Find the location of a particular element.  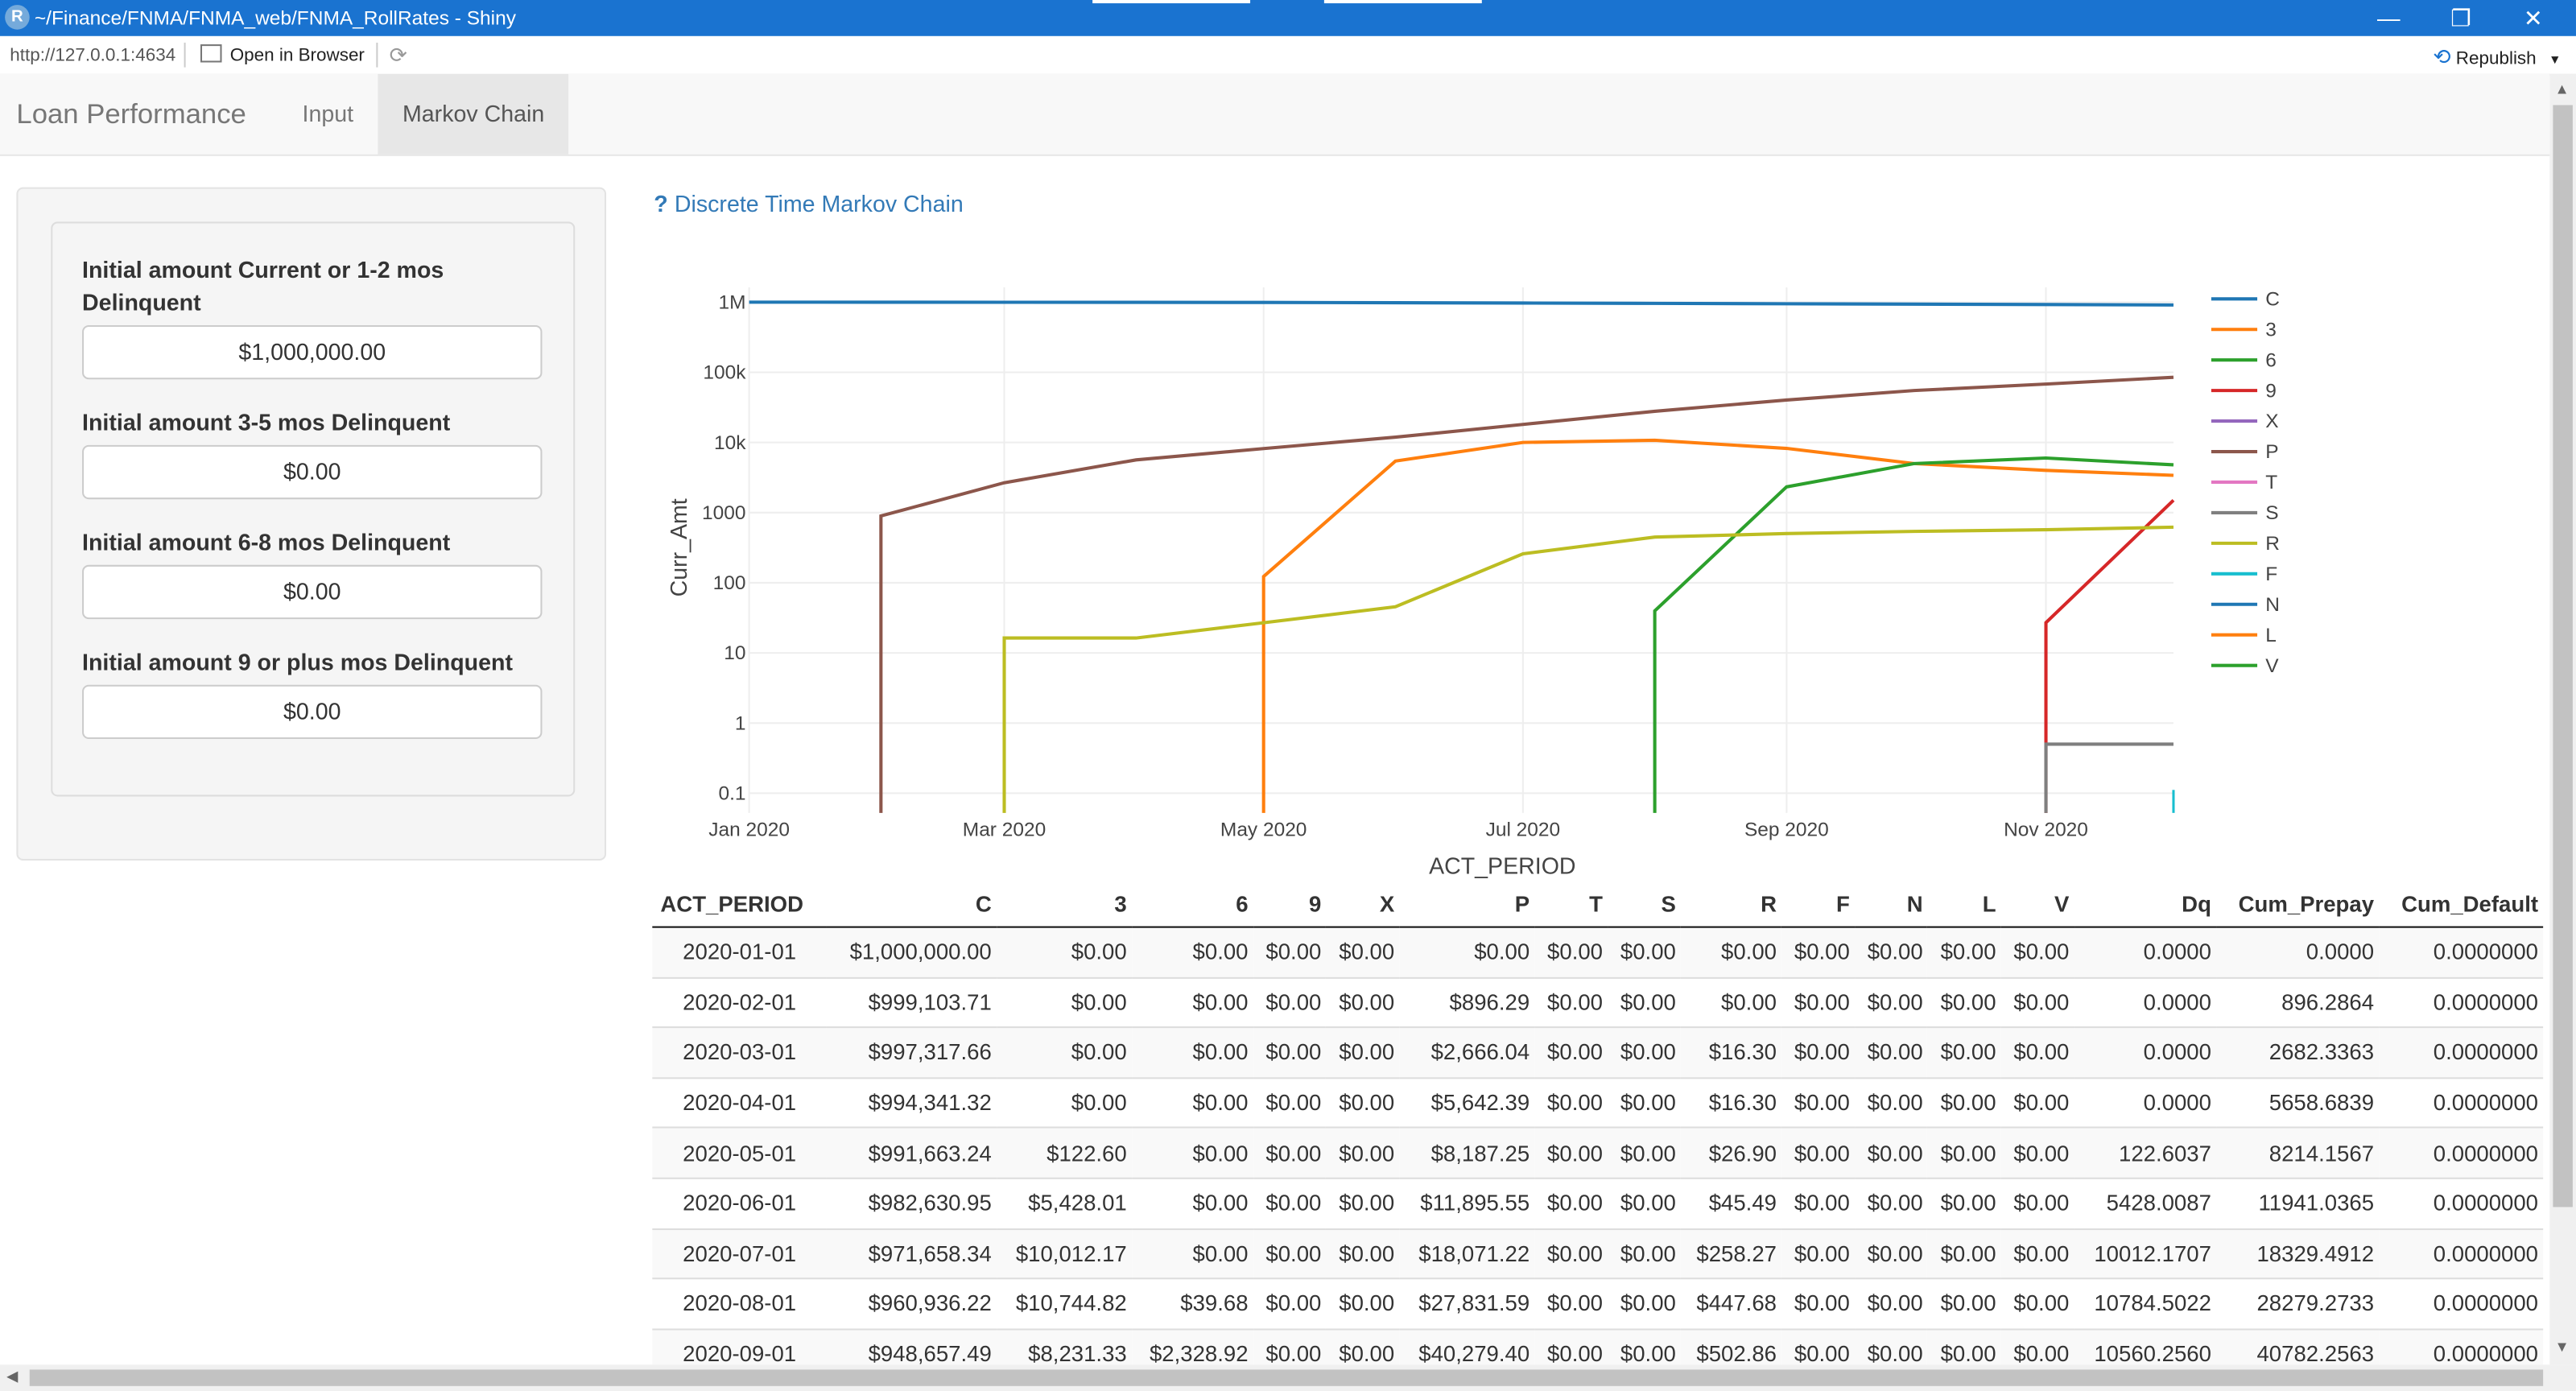

scroll-left-icon: ◀ is located at coordinates (12, 1376).